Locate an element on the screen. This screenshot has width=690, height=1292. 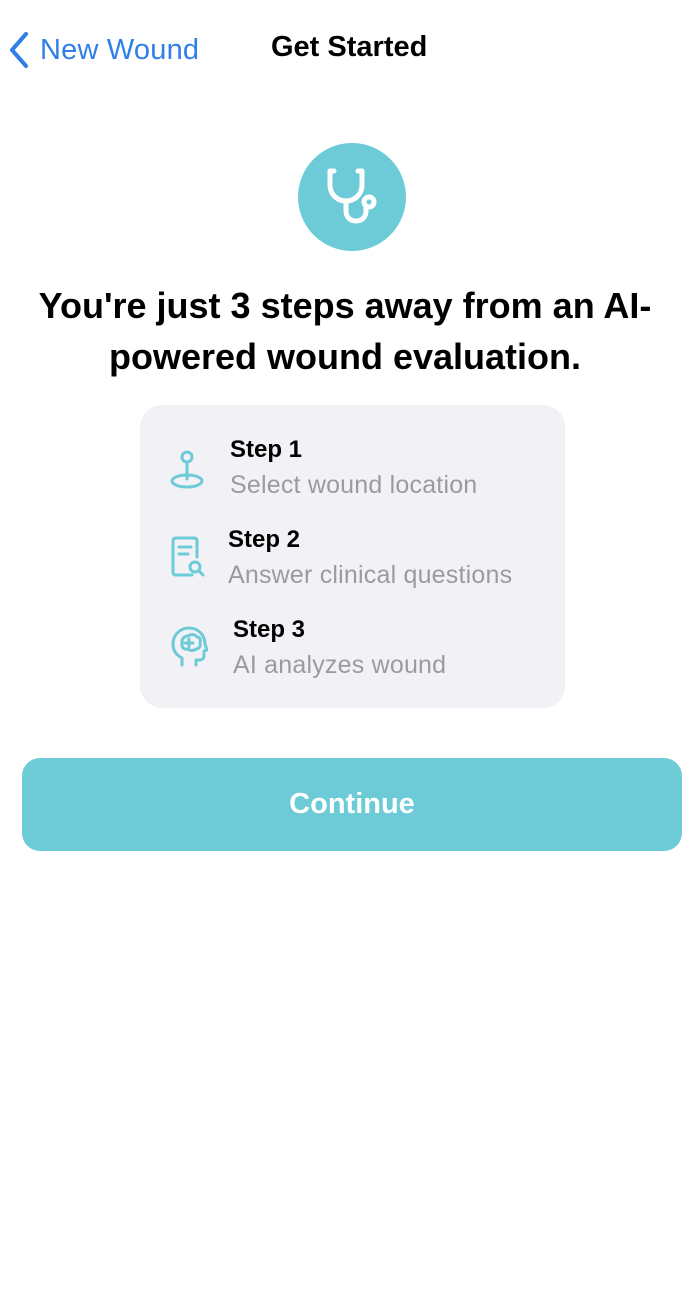
back-button: New Wound is located at coordinates (103, 50).